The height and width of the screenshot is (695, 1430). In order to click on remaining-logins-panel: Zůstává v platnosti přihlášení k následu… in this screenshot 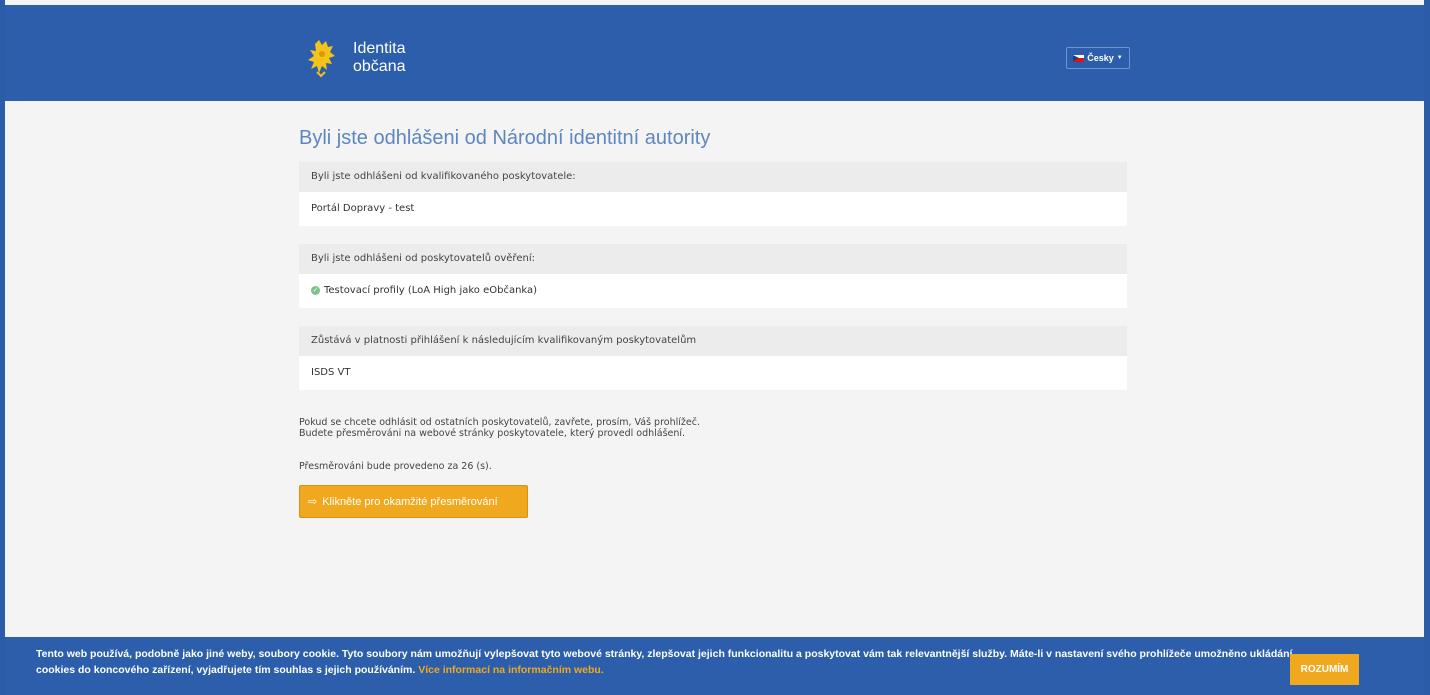, I will do `click(713, 358)`.